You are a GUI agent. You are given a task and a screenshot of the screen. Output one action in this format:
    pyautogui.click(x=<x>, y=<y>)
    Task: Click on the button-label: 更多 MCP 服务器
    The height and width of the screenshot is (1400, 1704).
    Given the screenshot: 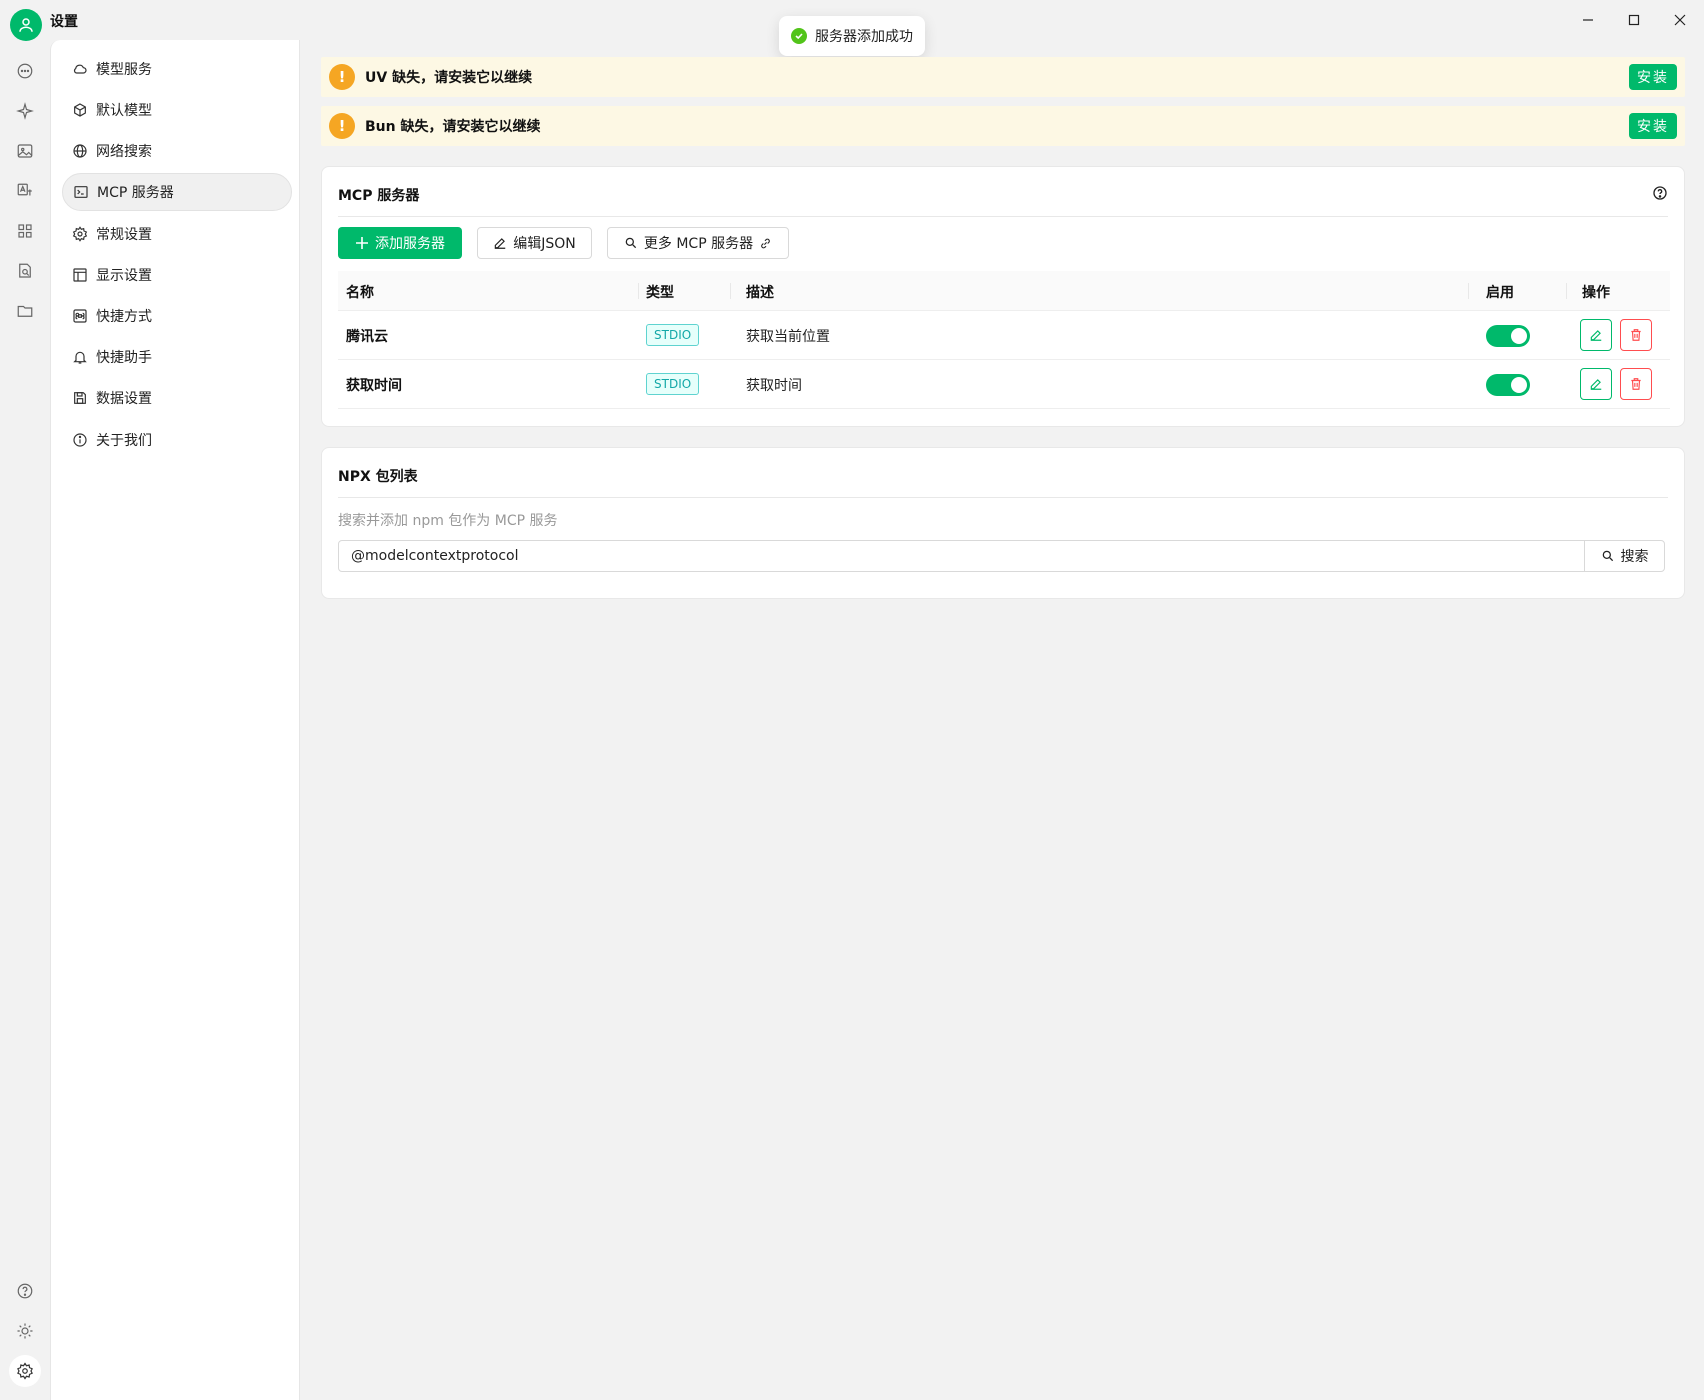 What is the action you would take?
    pyautogui.click(x=698, y=244)
    